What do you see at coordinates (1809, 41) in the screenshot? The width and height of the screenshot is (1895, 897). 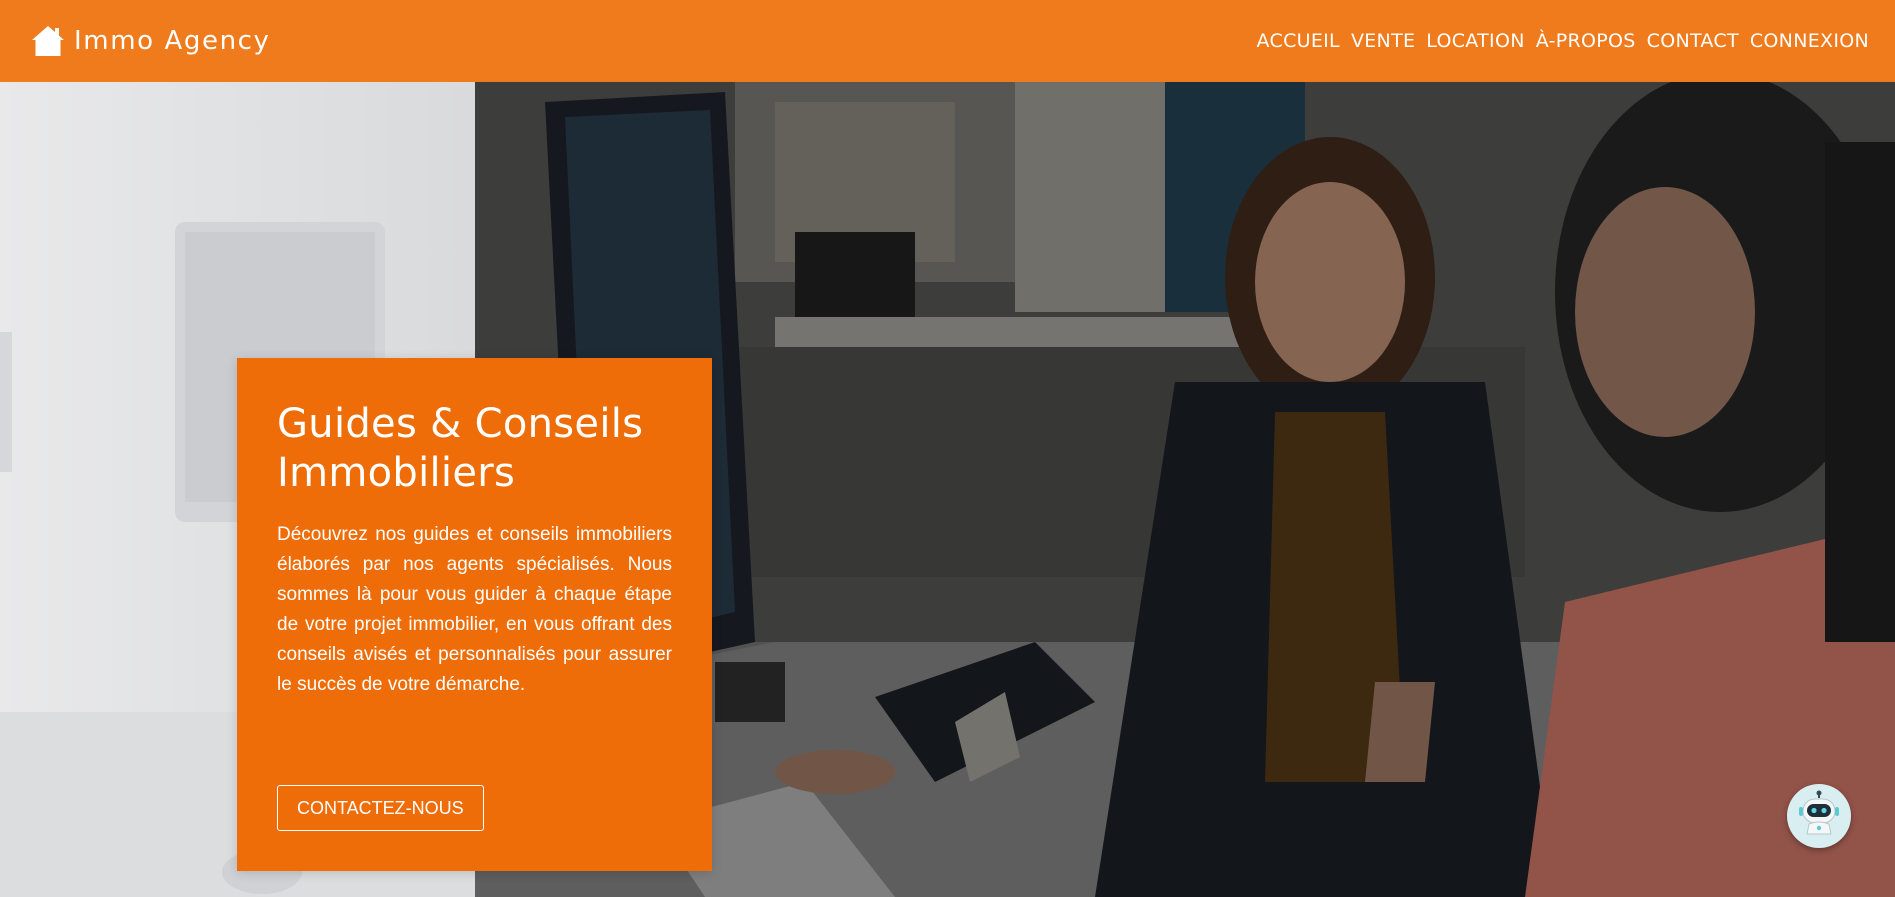 I see `nav-item-connexion: CONNEXION` at bounding box center [1809, 41].